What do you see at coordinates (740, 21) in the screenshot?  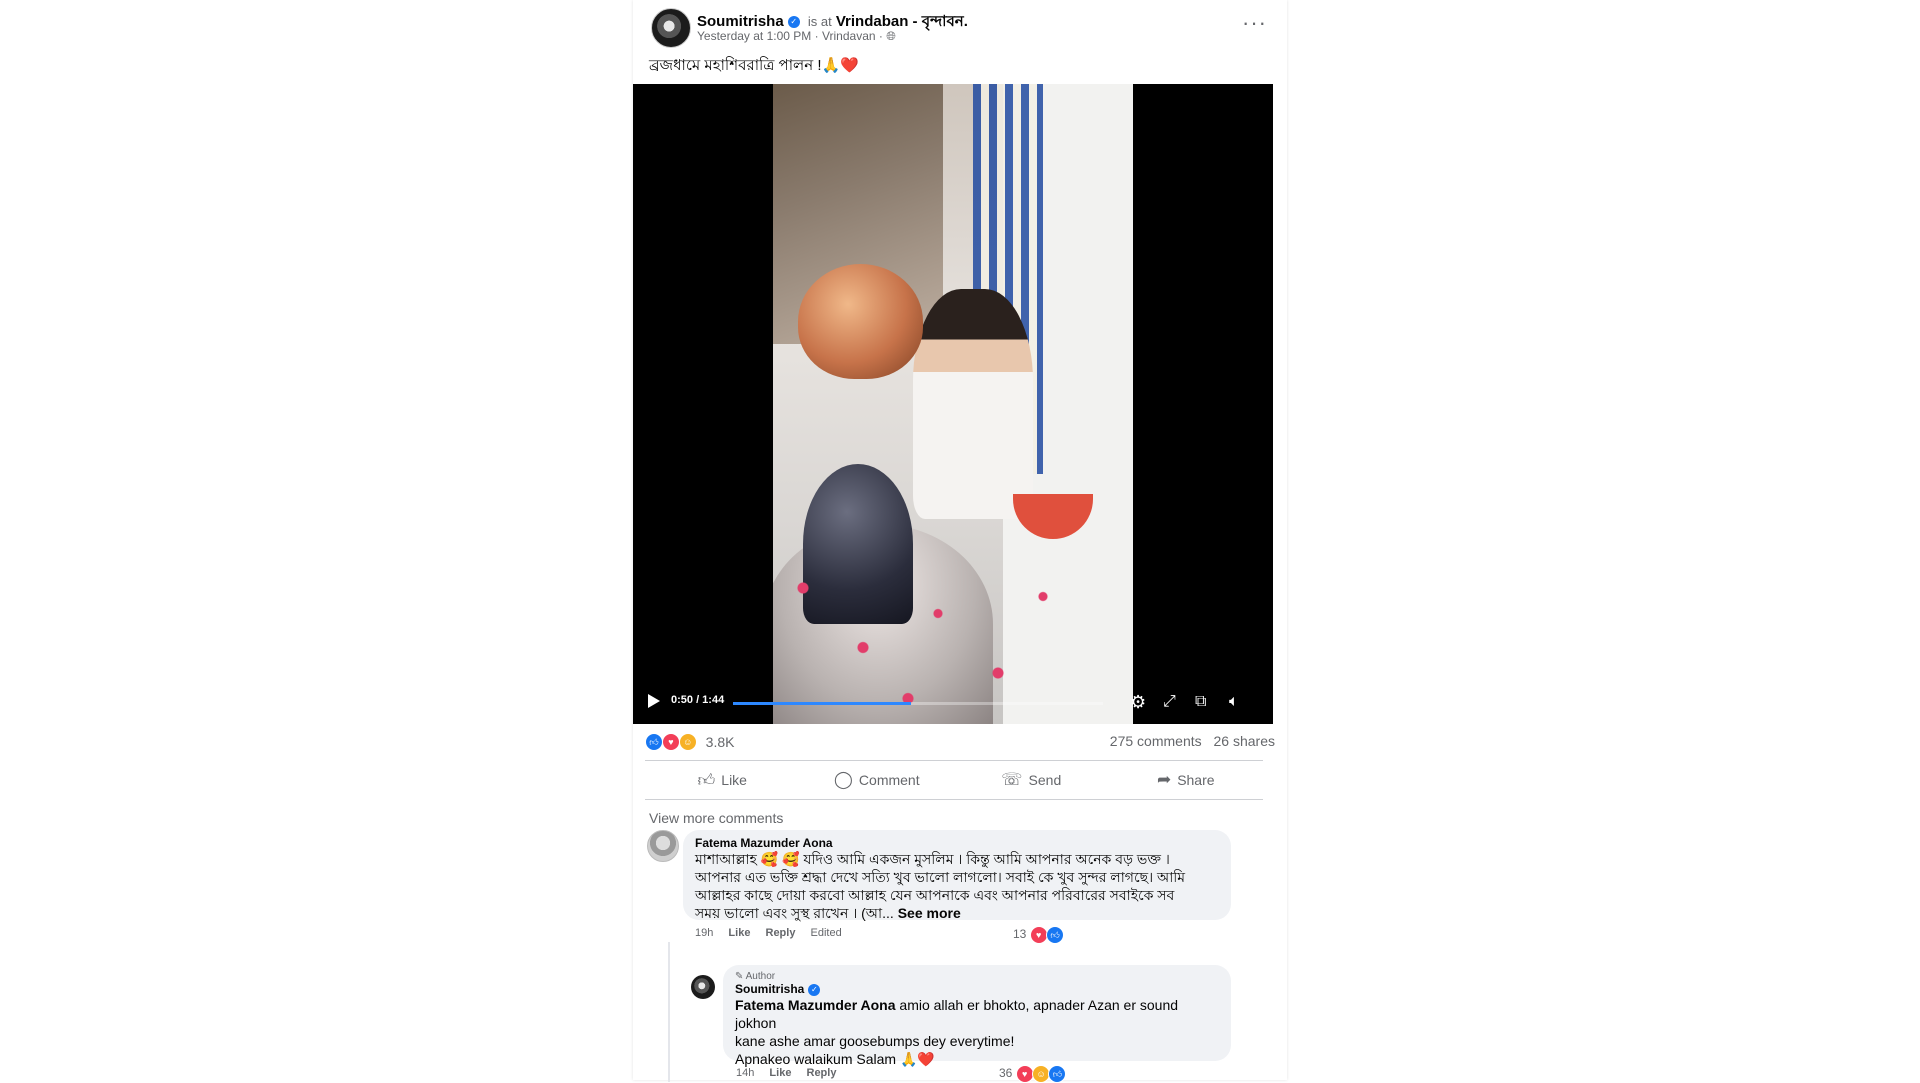 I see `author-name: Soumitrisha` at bounding box center [740, 21].